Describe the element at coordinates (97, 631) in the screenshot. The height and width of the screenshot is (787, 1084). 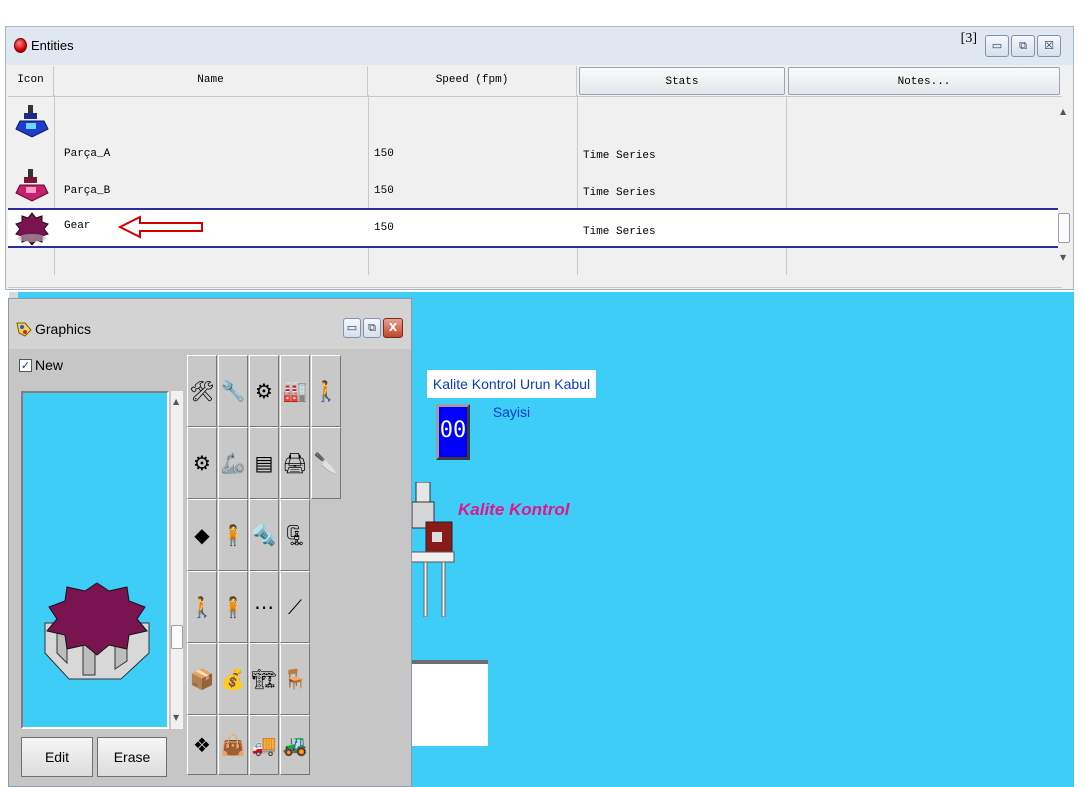
I see `gear-preview-icon` at that location.